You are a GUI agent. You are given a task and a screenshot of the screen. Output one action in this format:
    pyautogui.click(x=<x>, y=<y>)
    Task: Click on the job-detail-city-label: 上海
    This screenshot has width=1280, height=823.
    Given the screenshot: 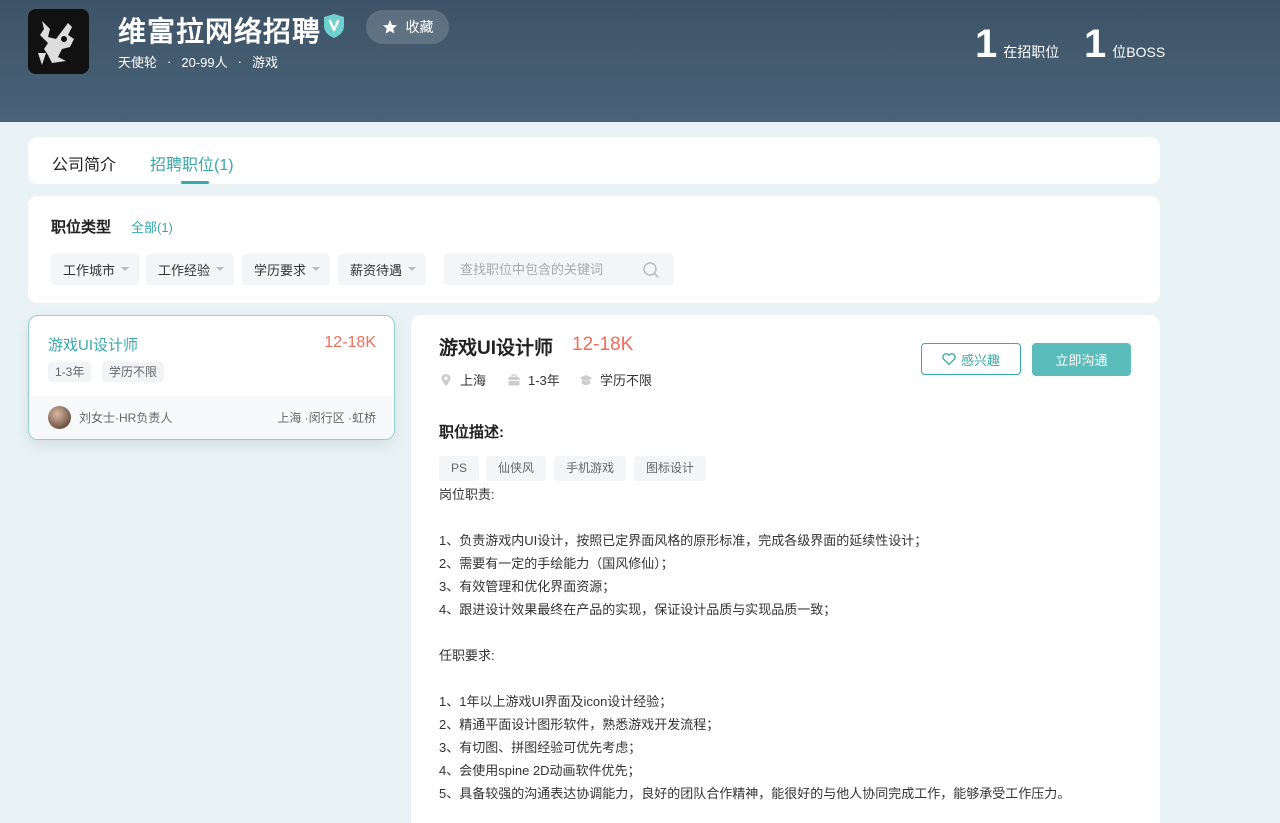 What is the action you would take?
    pyautogui.click(x=473, y=380)
    